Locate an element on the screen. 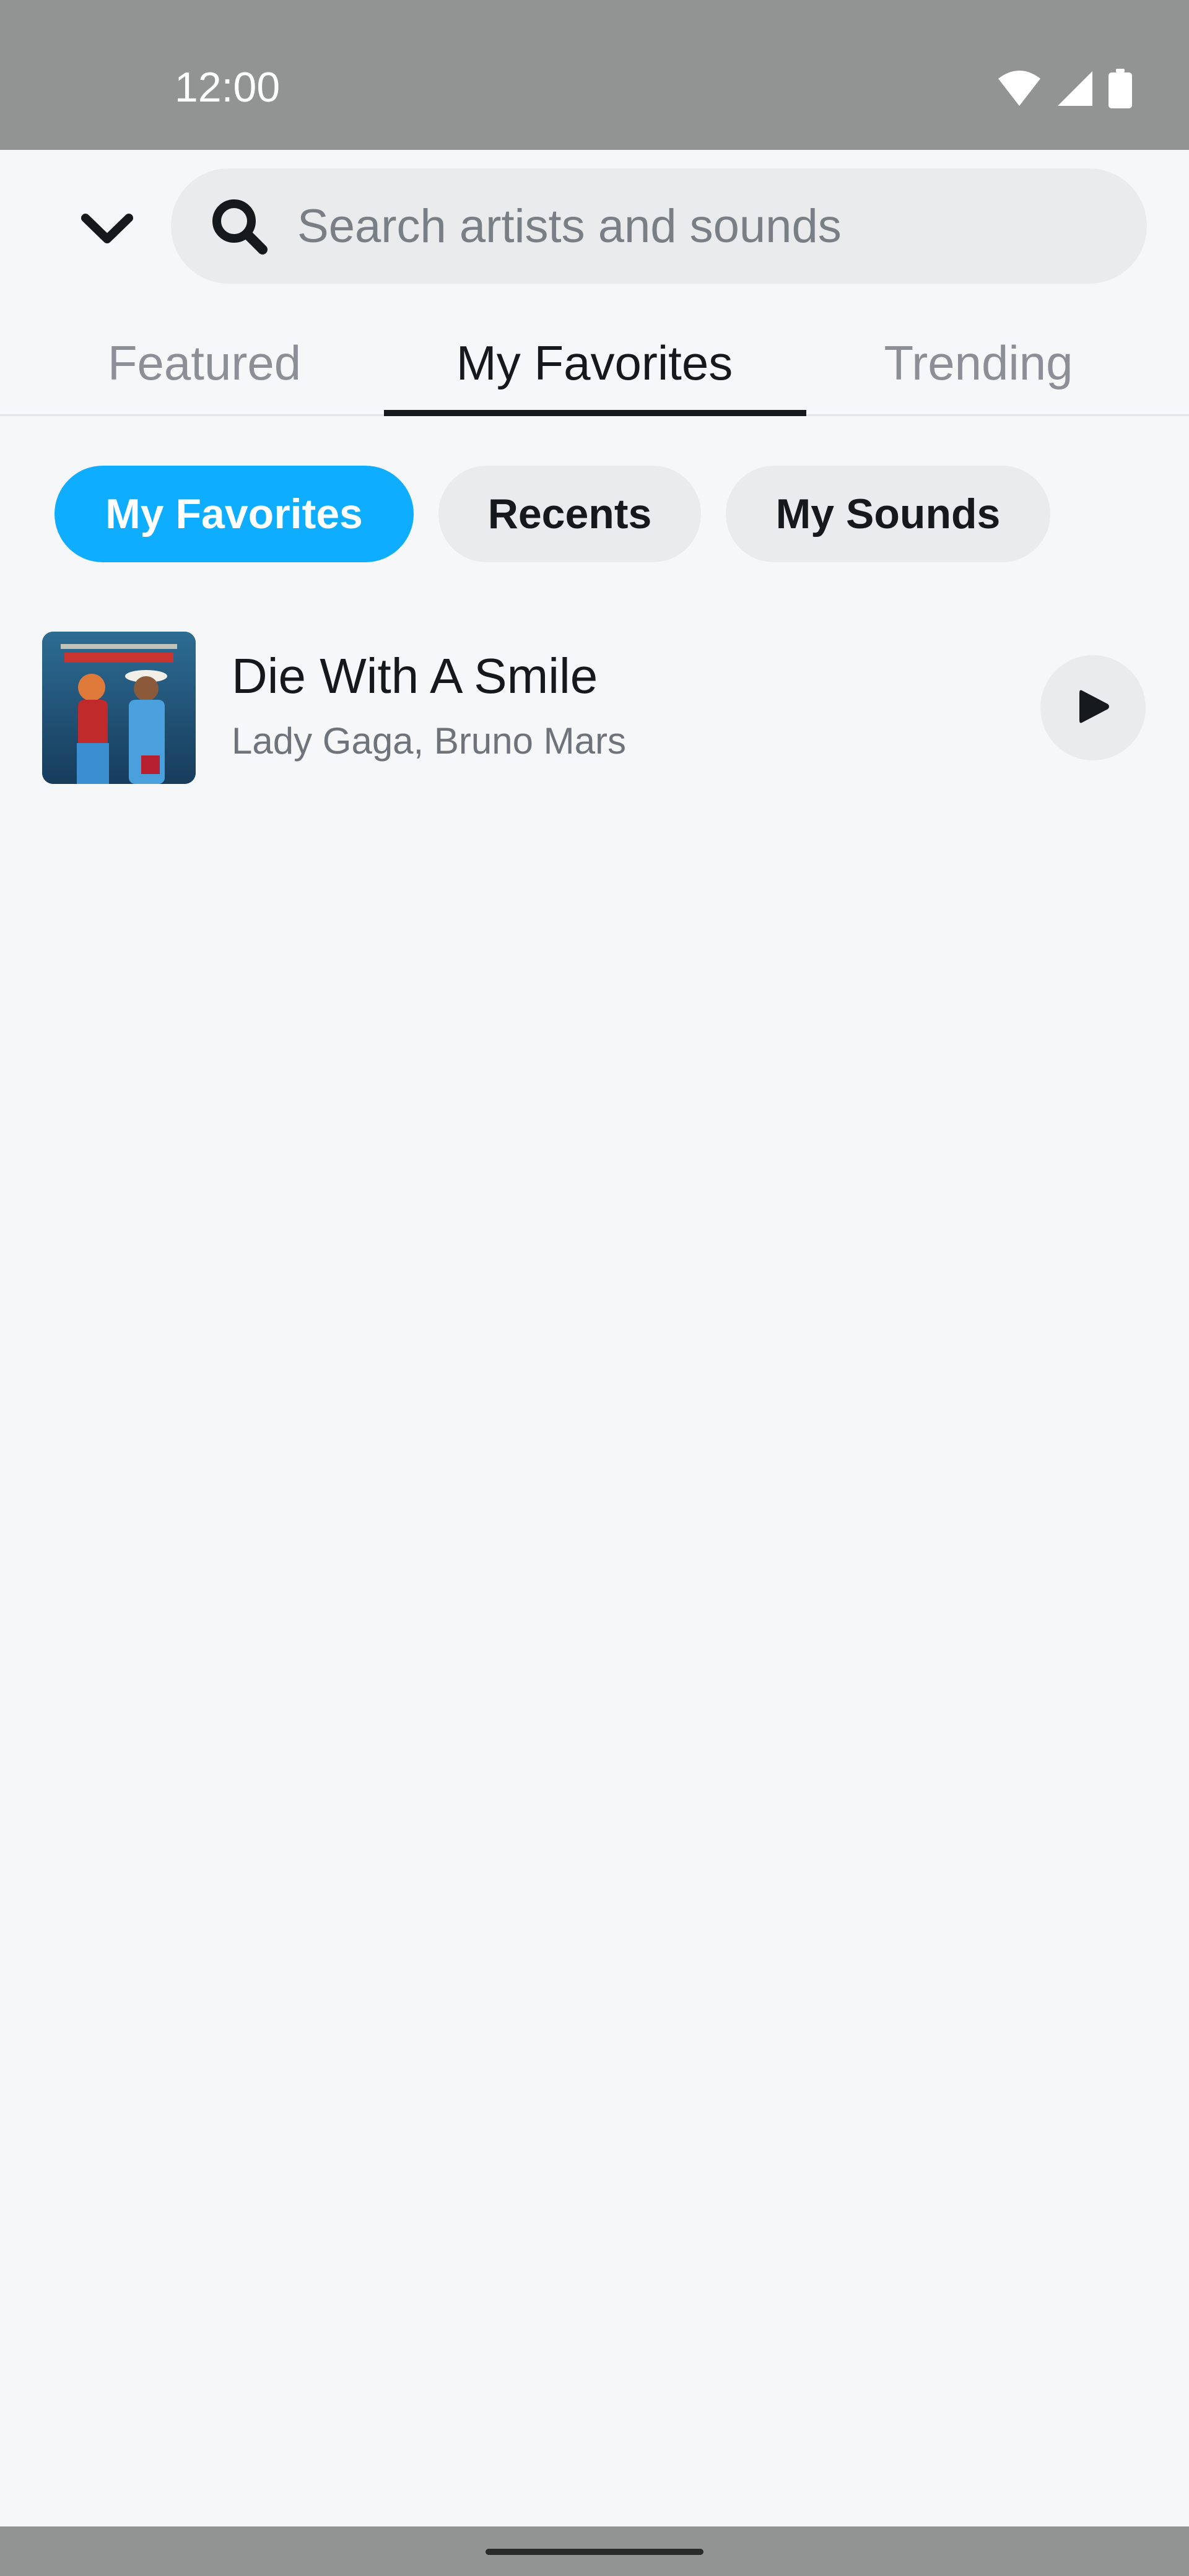 The height and width of the screenshot is (2576, 1189). filter-chips: My Favorites Recents My Sounds is located at coordinates (552, 514).